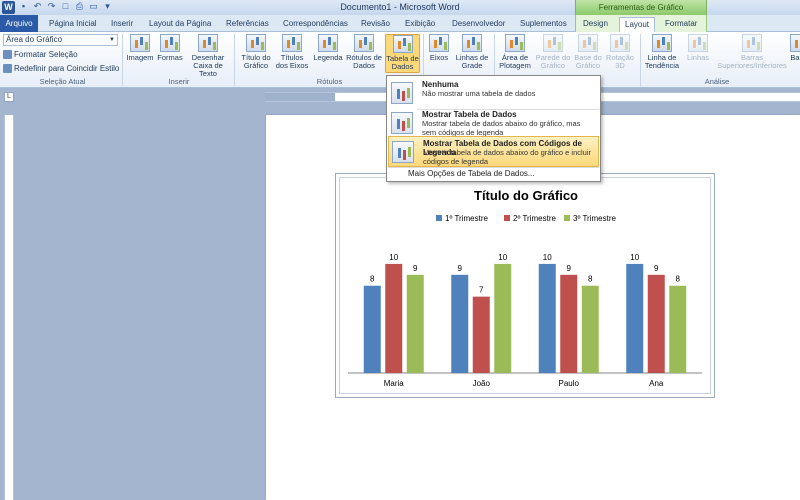 The width and height of the screenshot is (800, 500). Describe the element at coordinates (569, 323) in the screenshot. I see `bar-paulo-s2` at that location.